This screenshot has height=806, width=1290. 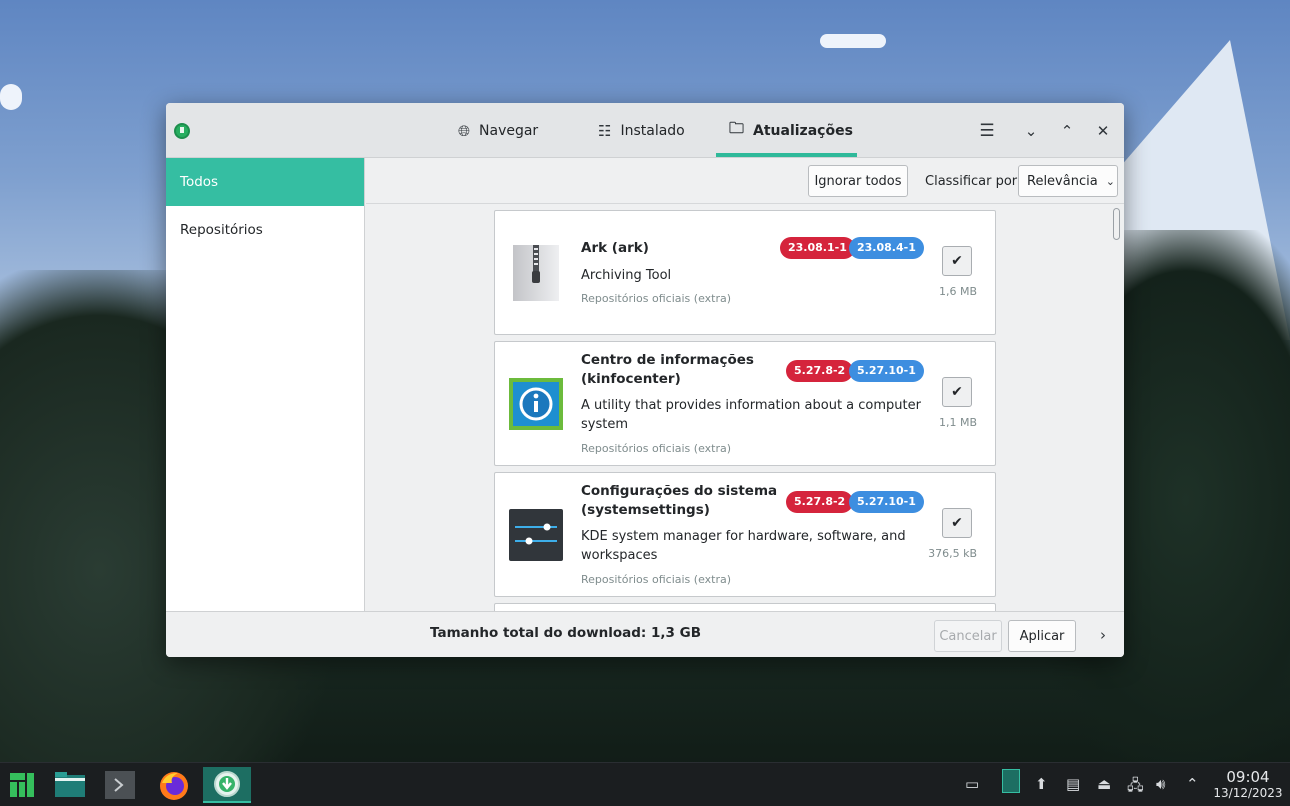 I want to click on package-description-line2: system, so click(x=604, y=424).